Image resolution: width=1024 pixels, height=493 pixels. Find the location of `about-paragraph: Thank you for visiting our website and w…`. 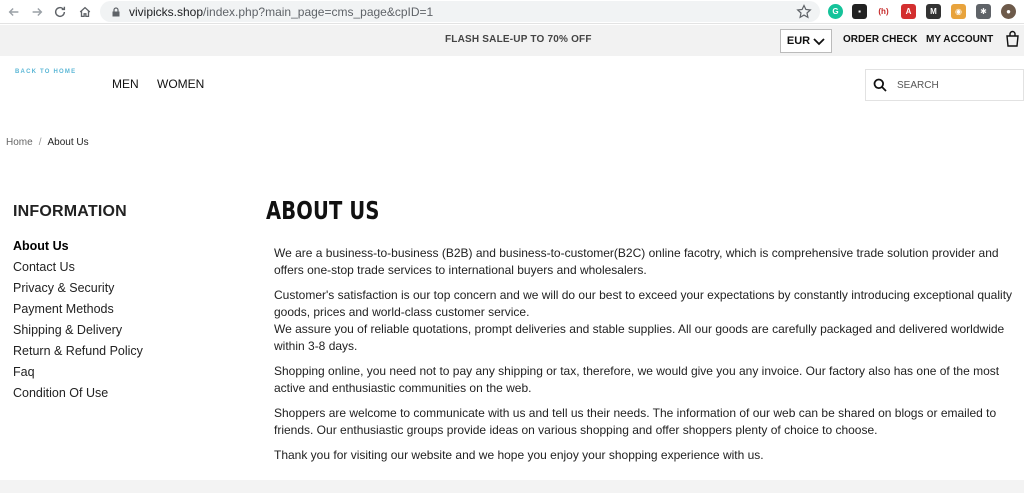

about-paragraph: Thank you for visiting our website and w… is located at coordinates (519, 455).